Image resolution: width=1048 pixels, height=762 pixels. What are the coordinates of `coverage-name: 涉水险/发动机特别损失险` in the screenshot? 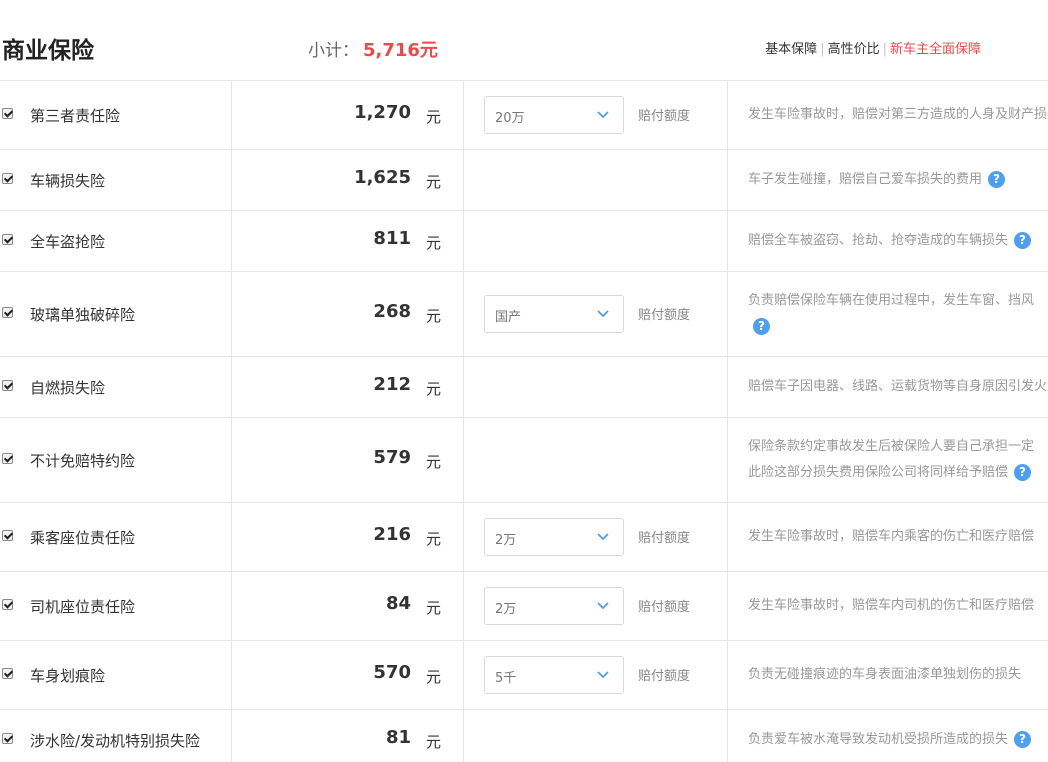 It's located at (115, 741).